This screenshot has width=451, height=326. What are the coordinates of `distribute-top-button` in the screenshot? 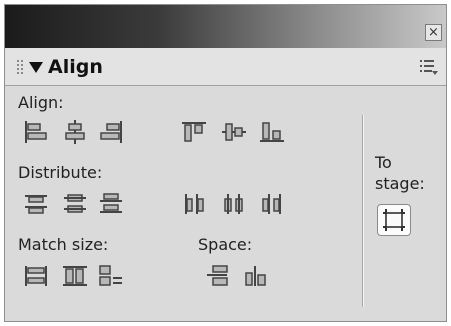 It's located at (36, 204).